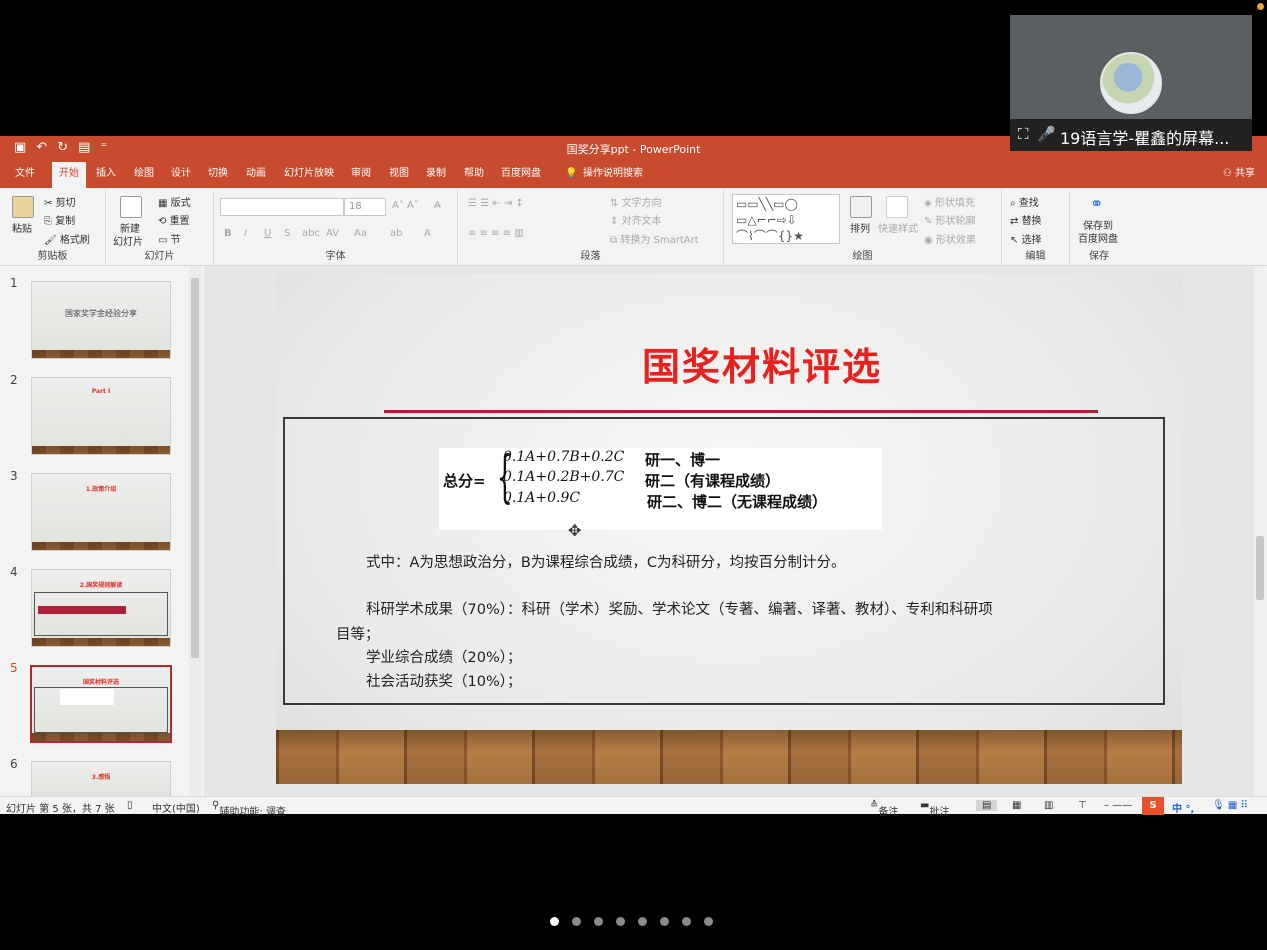  I want to click on shapes-gallery: ▭▭╲╲▭◯ ▭△⌐⌐⇨⇩ ⌒⌇⌒⌒{}★, so click(786, 219).